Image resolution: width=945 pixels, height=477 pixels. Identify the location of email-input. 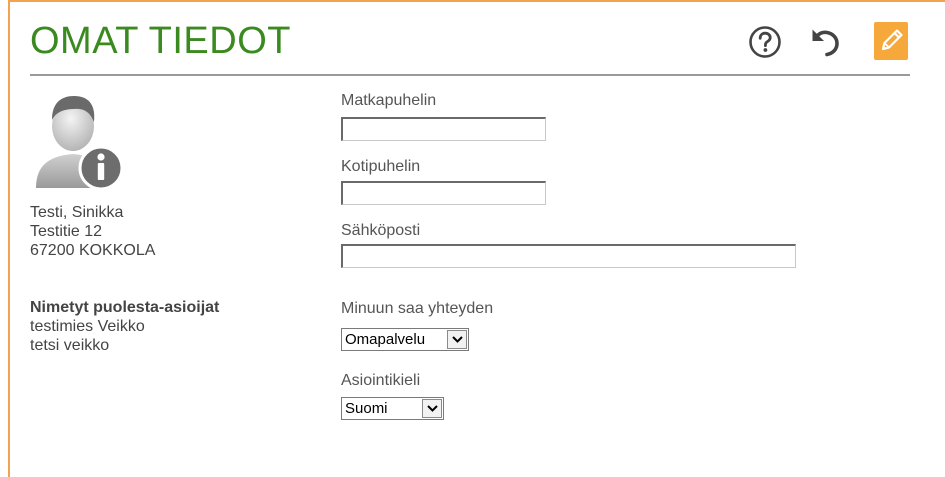
(568, 256).